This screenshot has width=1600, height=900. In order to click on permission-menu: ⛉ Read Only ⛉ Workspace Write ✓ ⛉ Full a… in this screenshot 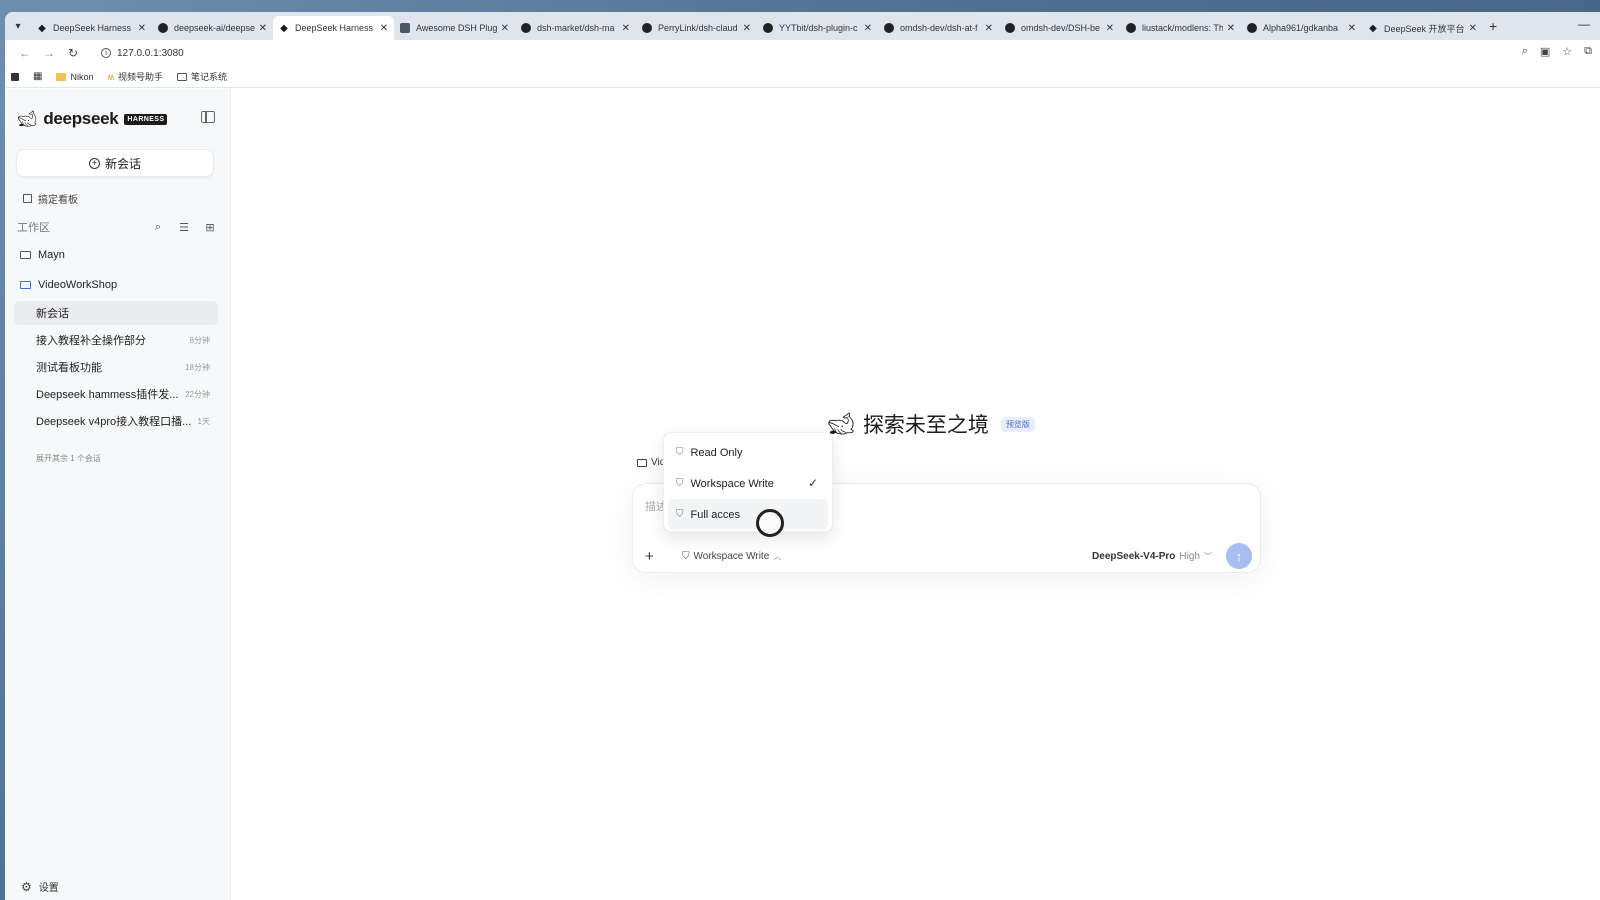, I will do `click(748, 482)`.